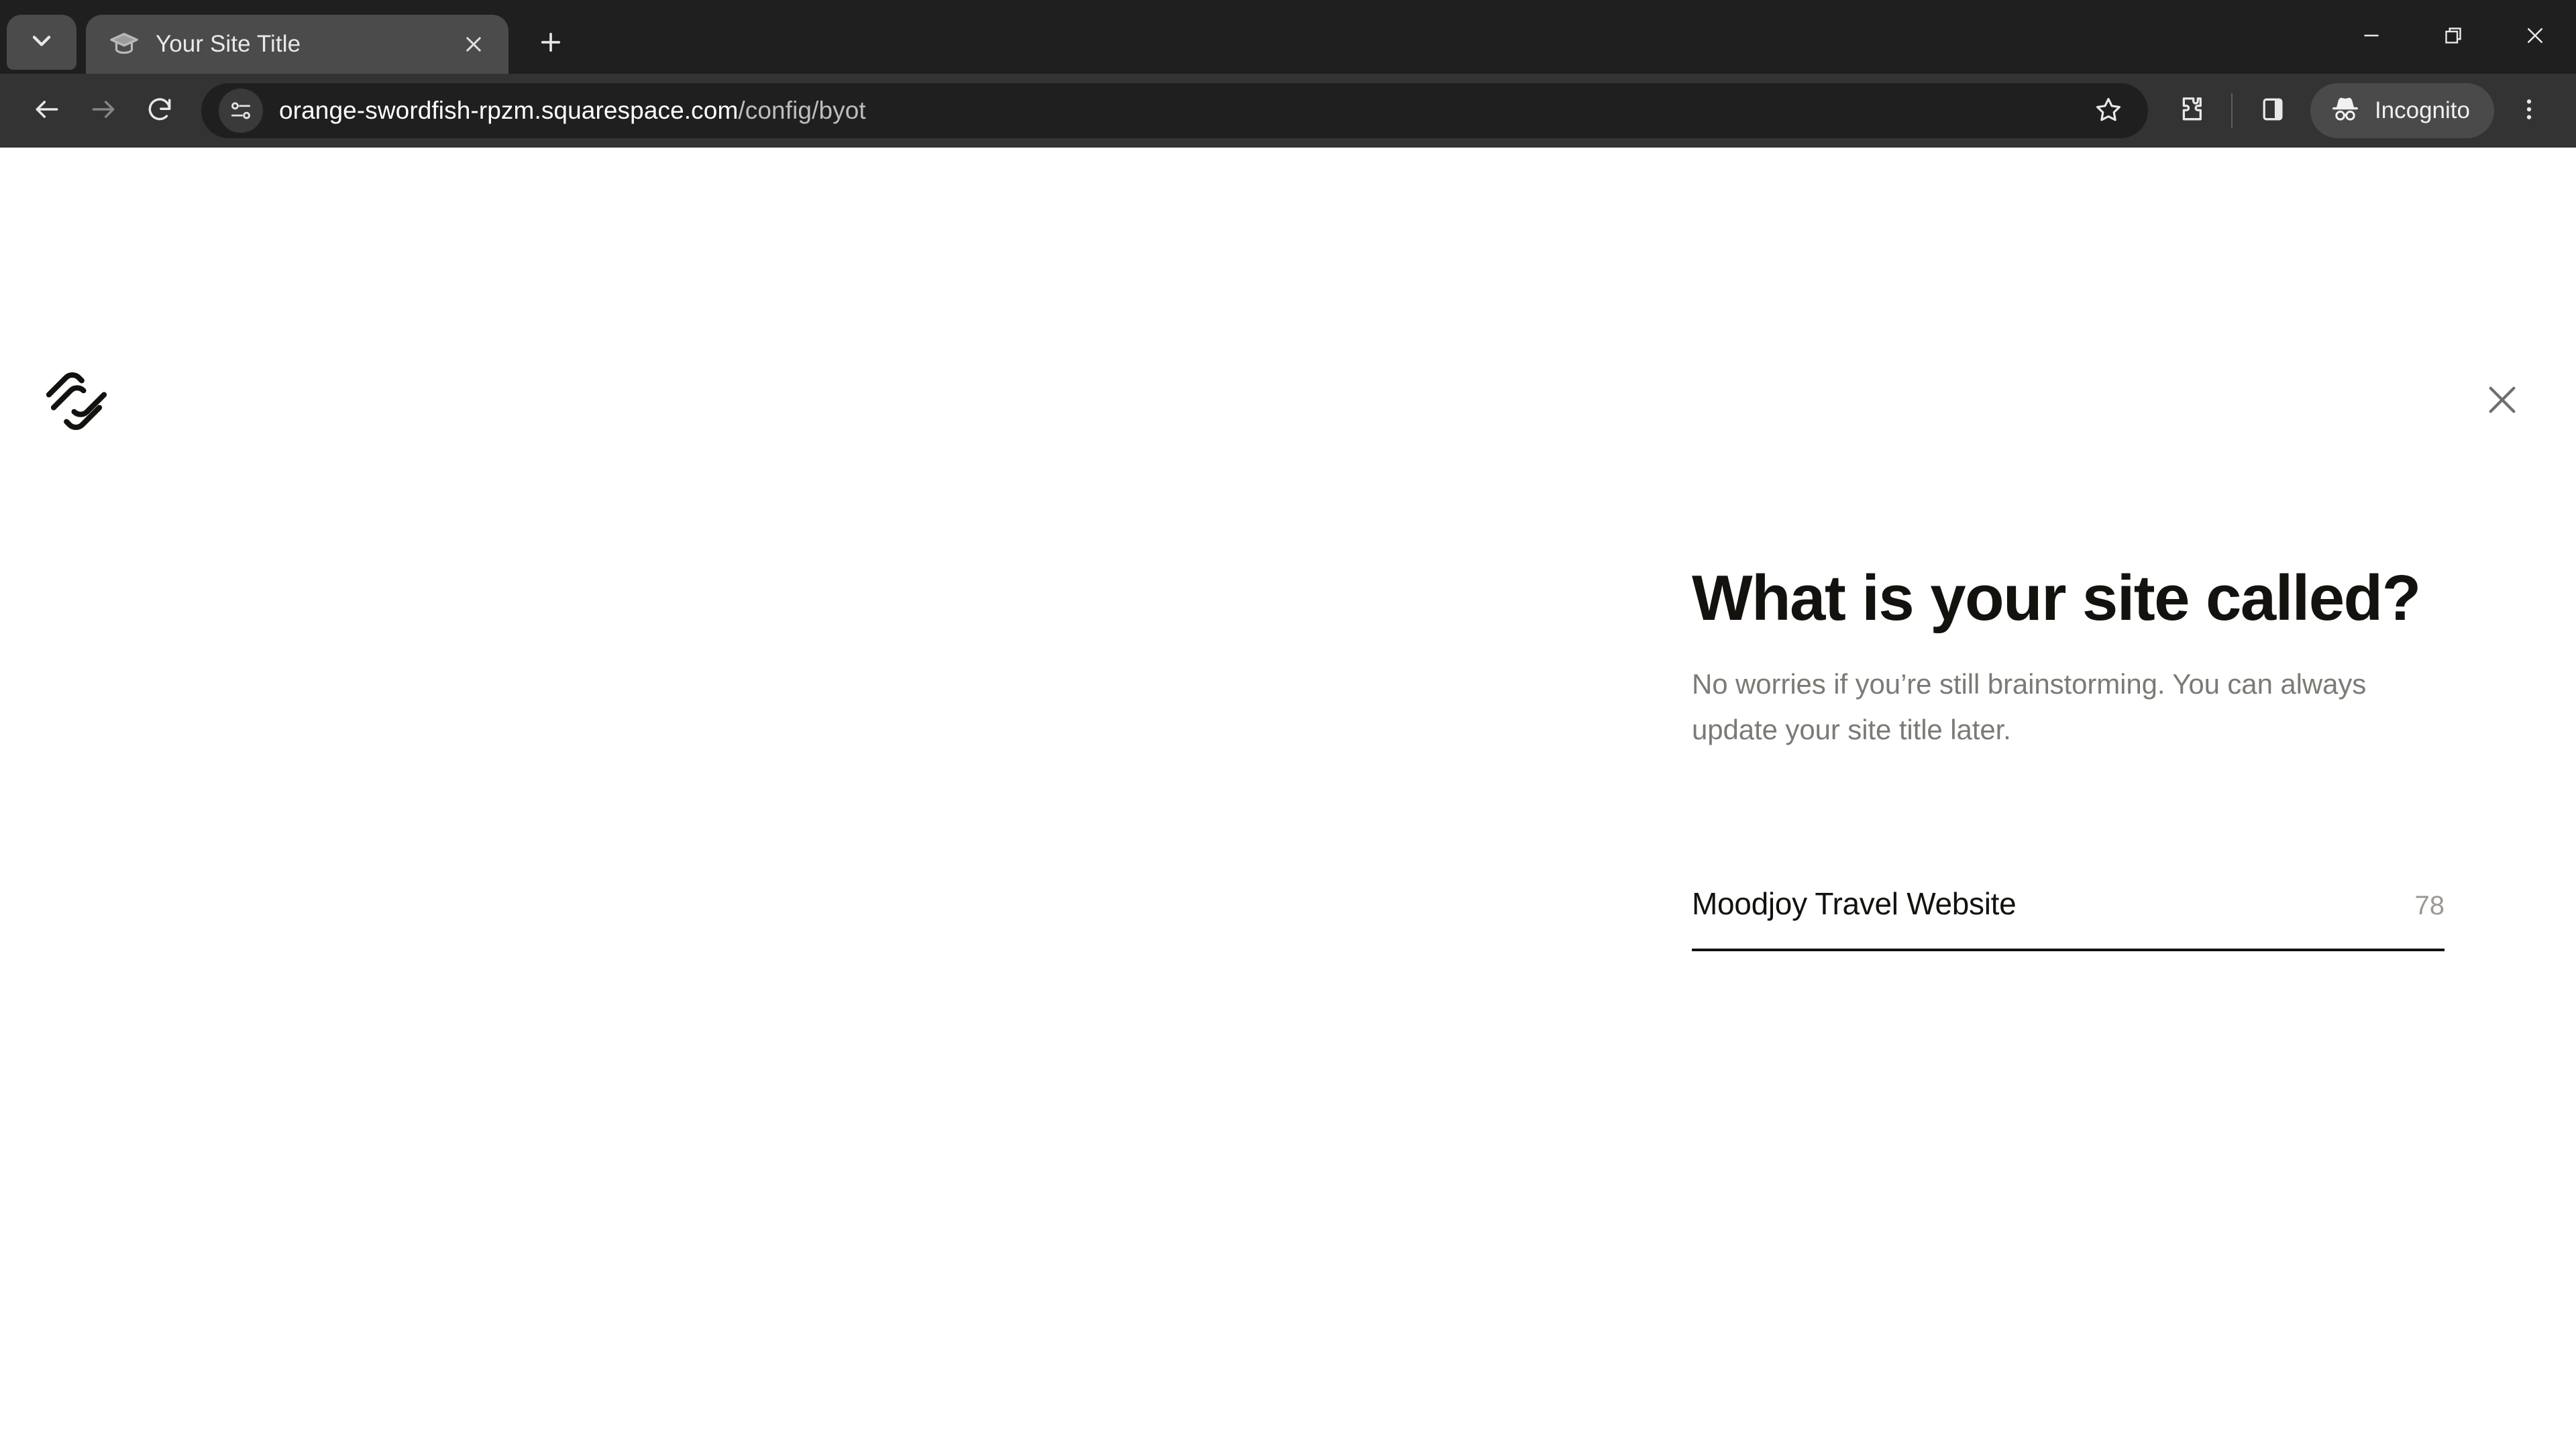  I want to click on browser-menu-button, so click(2529, 111).